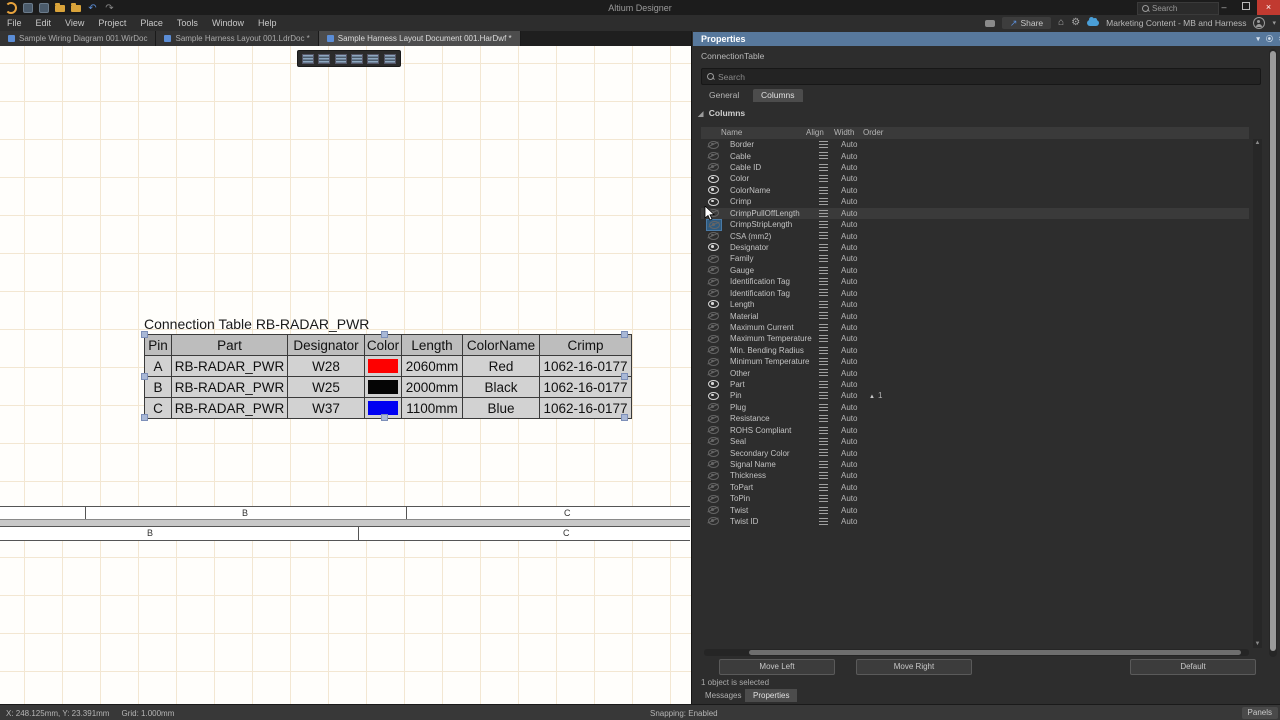  Describe the element at coordinates (388, 408) in the screenshot. I see `table-row: C RB-RADAR_PWR W37 1100mm Blue 1062-16-0177` at that location.